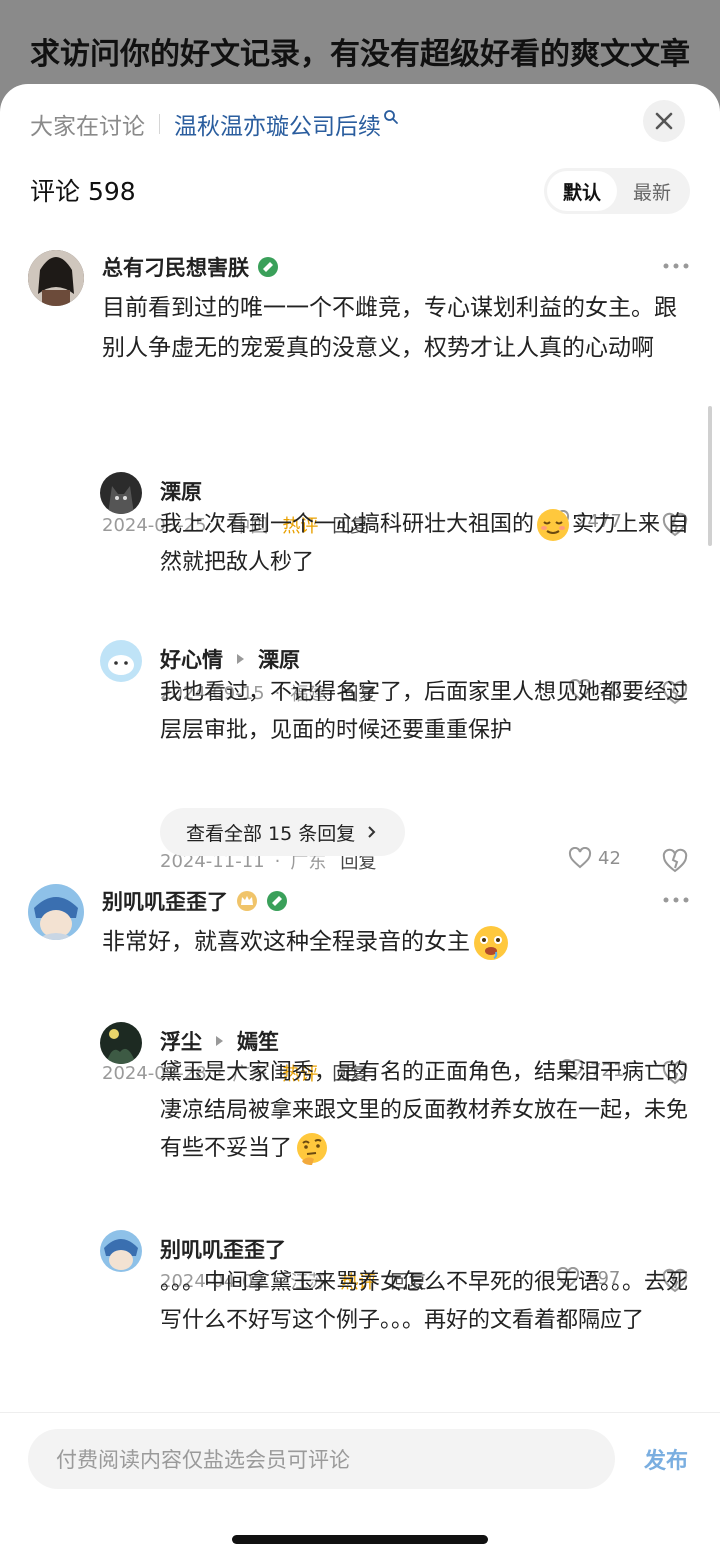 This screenshot has width=720, height=1558. What do you see at coordinates (230, 659) in the screenshot?
I see `username: 好心情 溧原` at bounding box center [230, 659].